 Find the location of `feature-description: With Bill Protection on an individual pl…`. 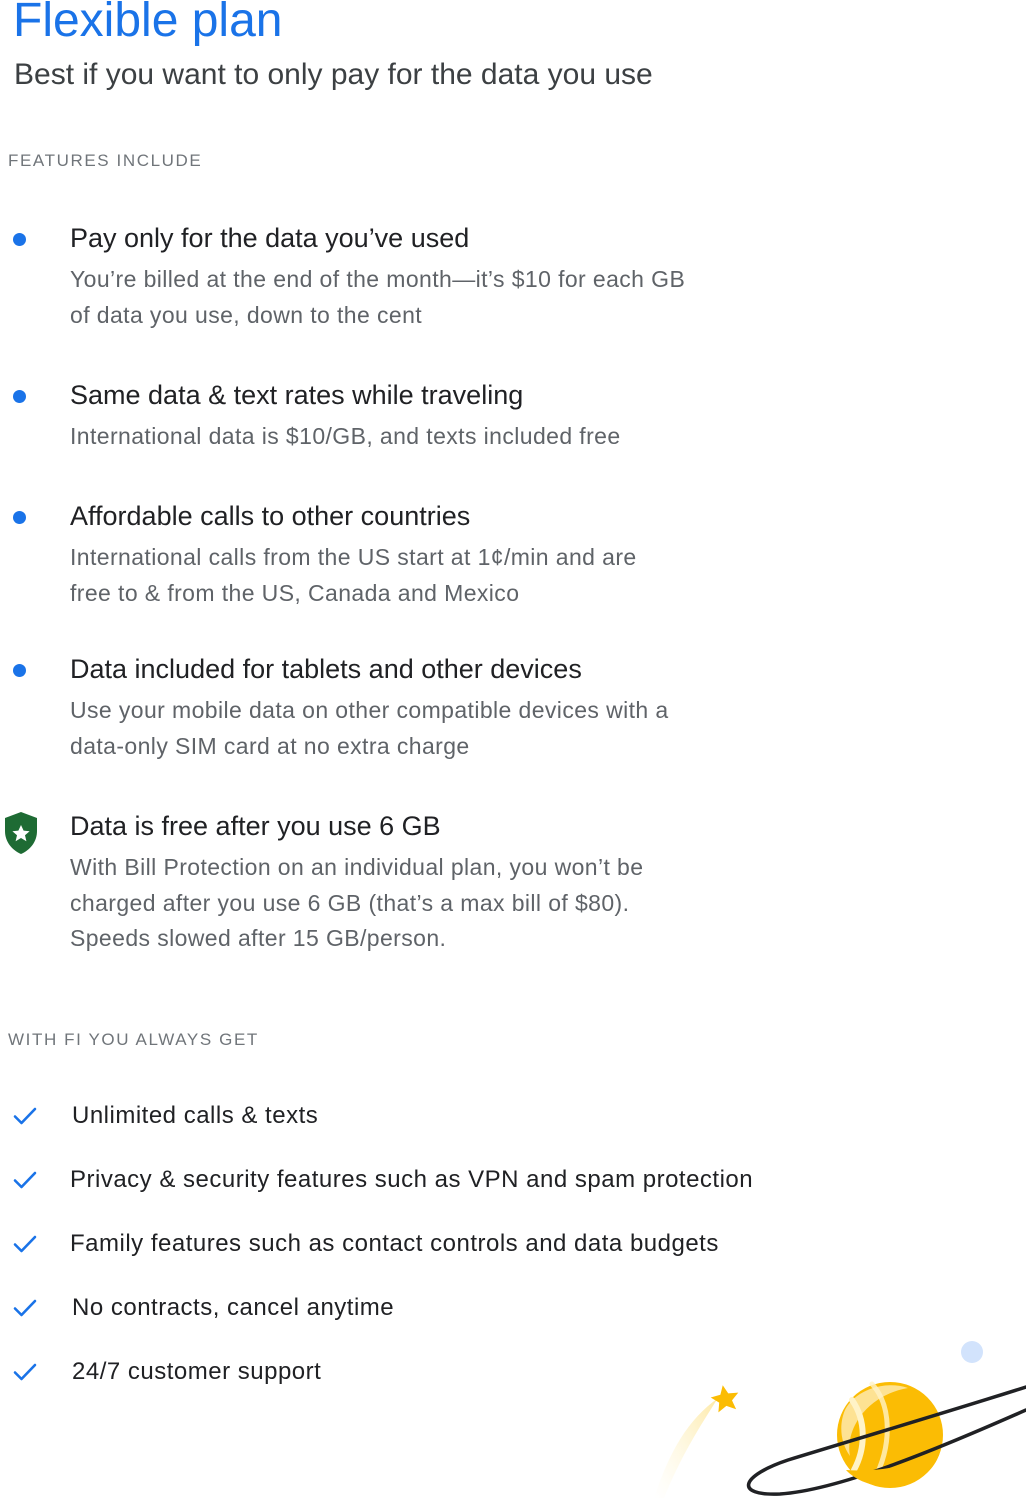

feature-description: With Bill Protection on an individual pl… is located at coordinates (357, 902).